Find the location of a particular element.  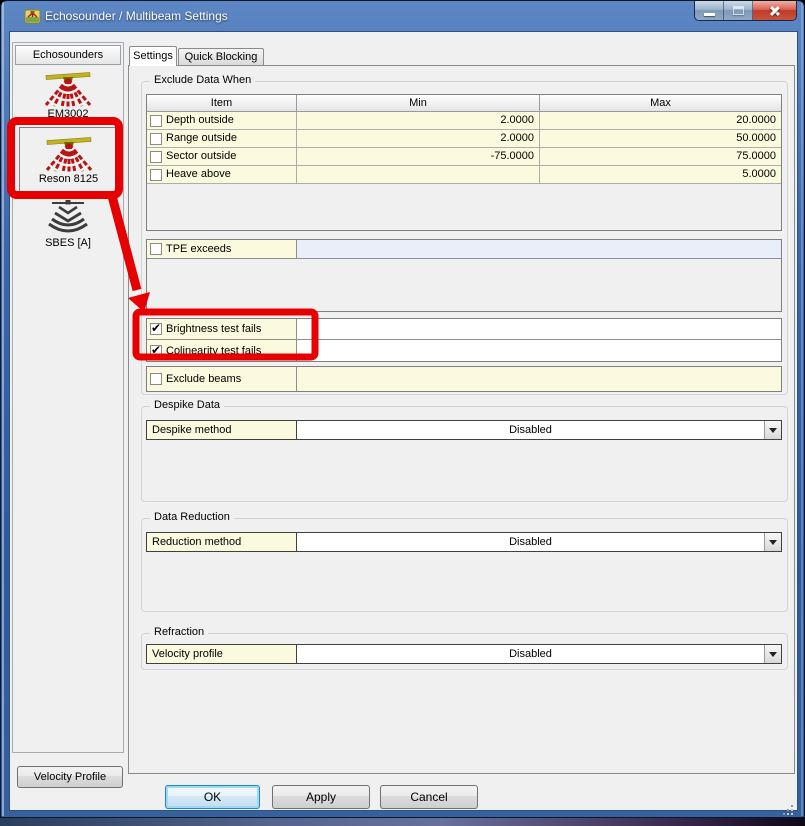

sector-min-value: -75.0000 is located at coordinates (418, 157).